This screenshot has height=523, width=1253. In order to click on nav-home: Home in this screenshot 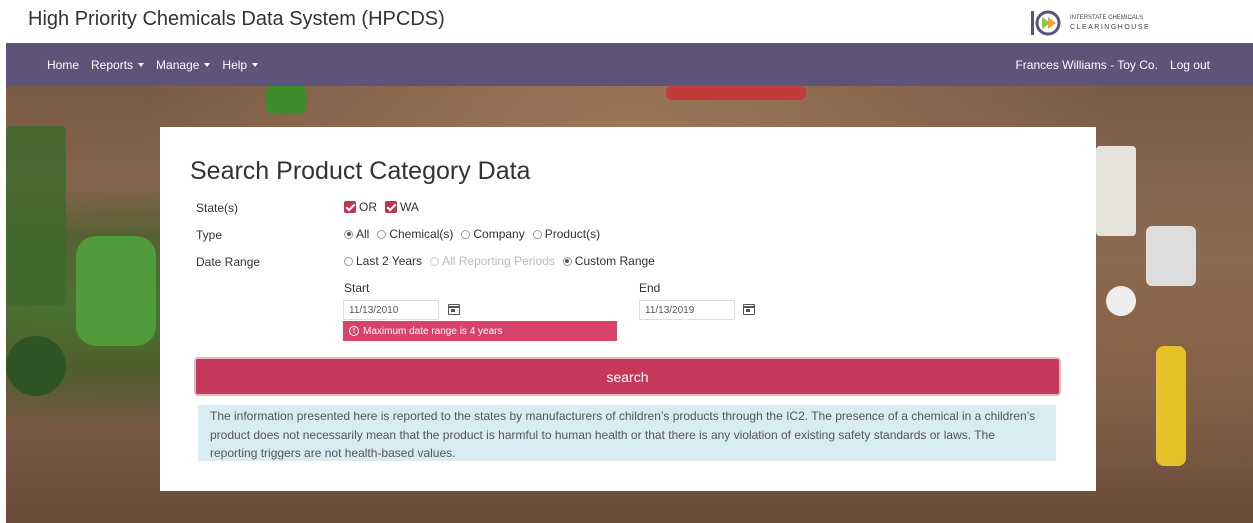, I will do `click(63, 65)`.